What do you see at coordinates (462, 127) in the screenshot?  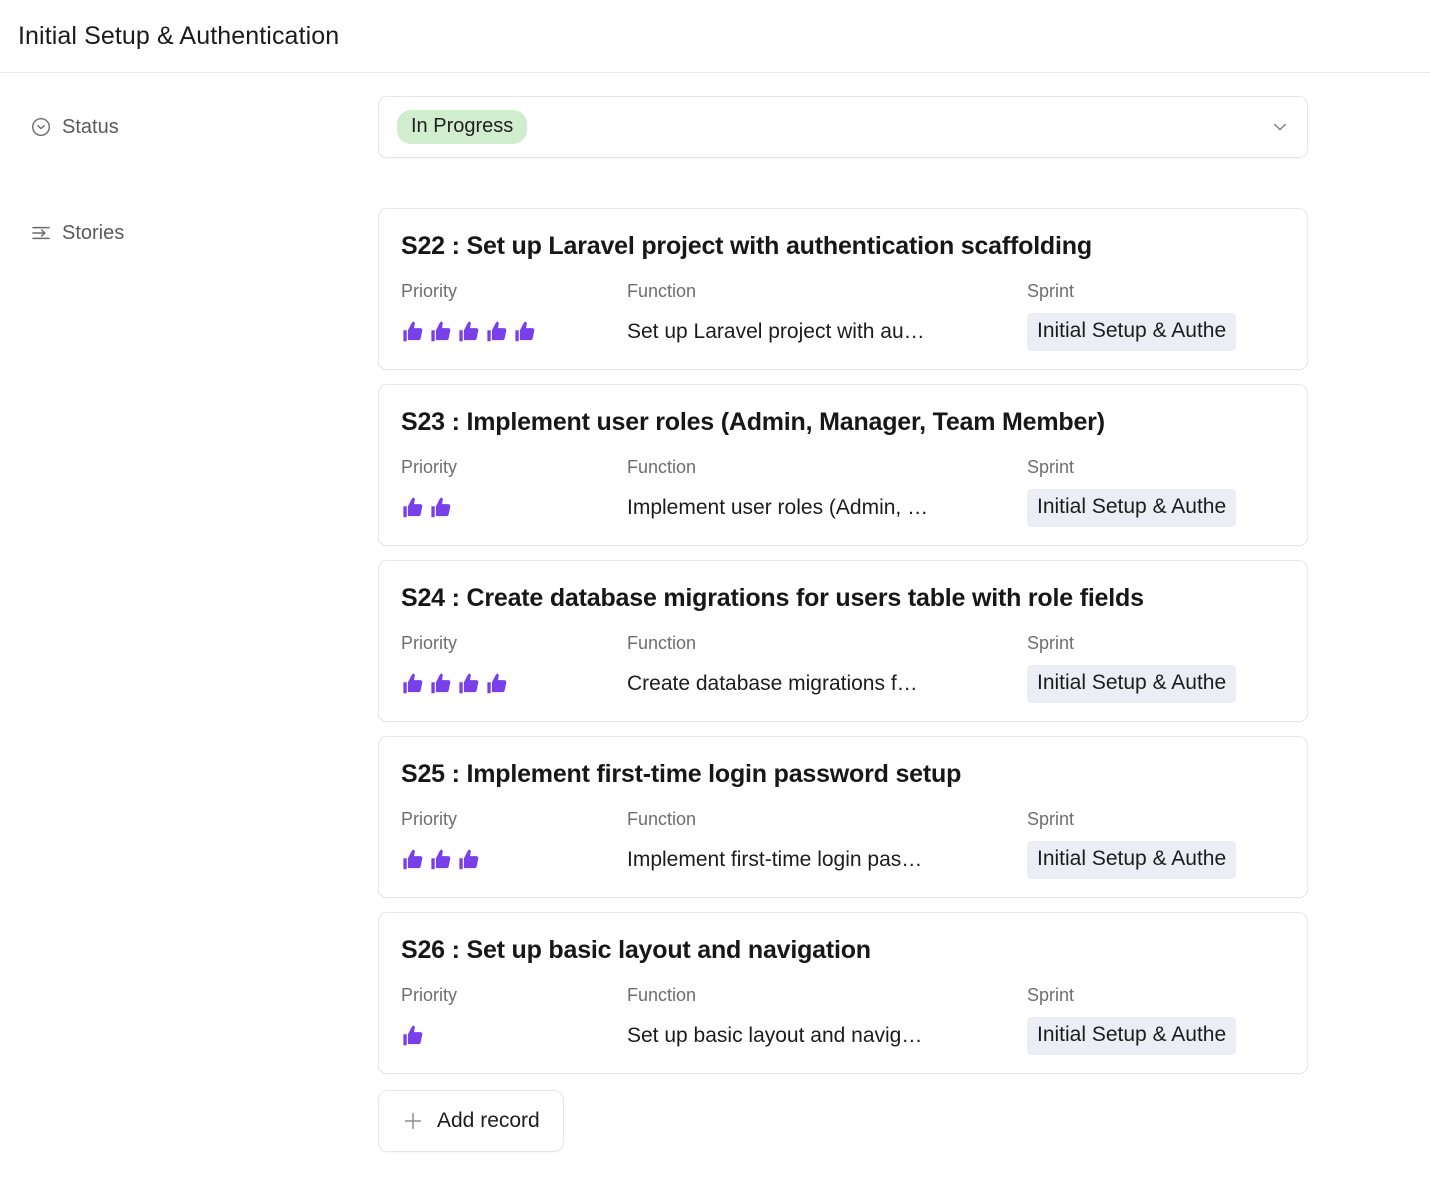 I see `status-badge: In Progress` at bounding box center [462, 127].